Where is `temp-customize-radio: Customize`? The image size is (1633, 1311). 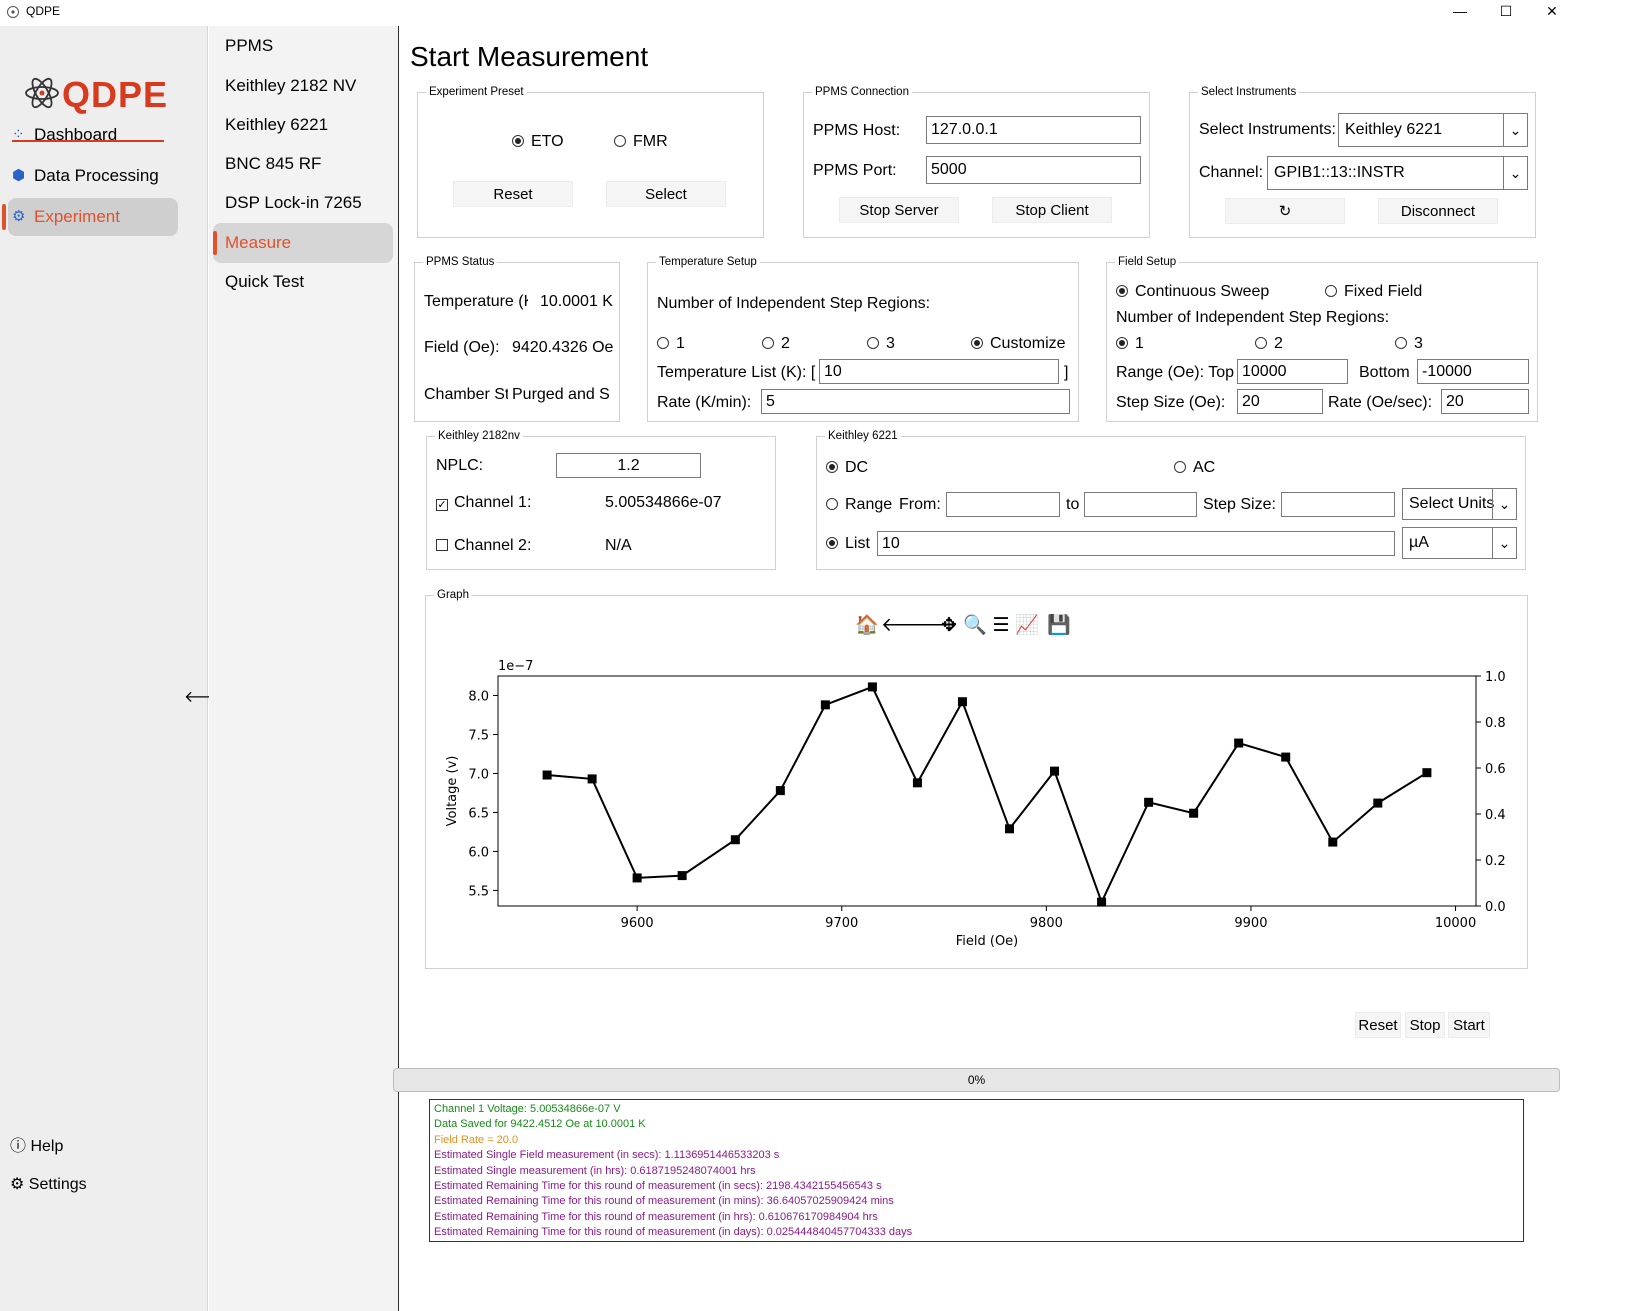 temp-customize-radio: Customize is located at coordinates (1018, 344).